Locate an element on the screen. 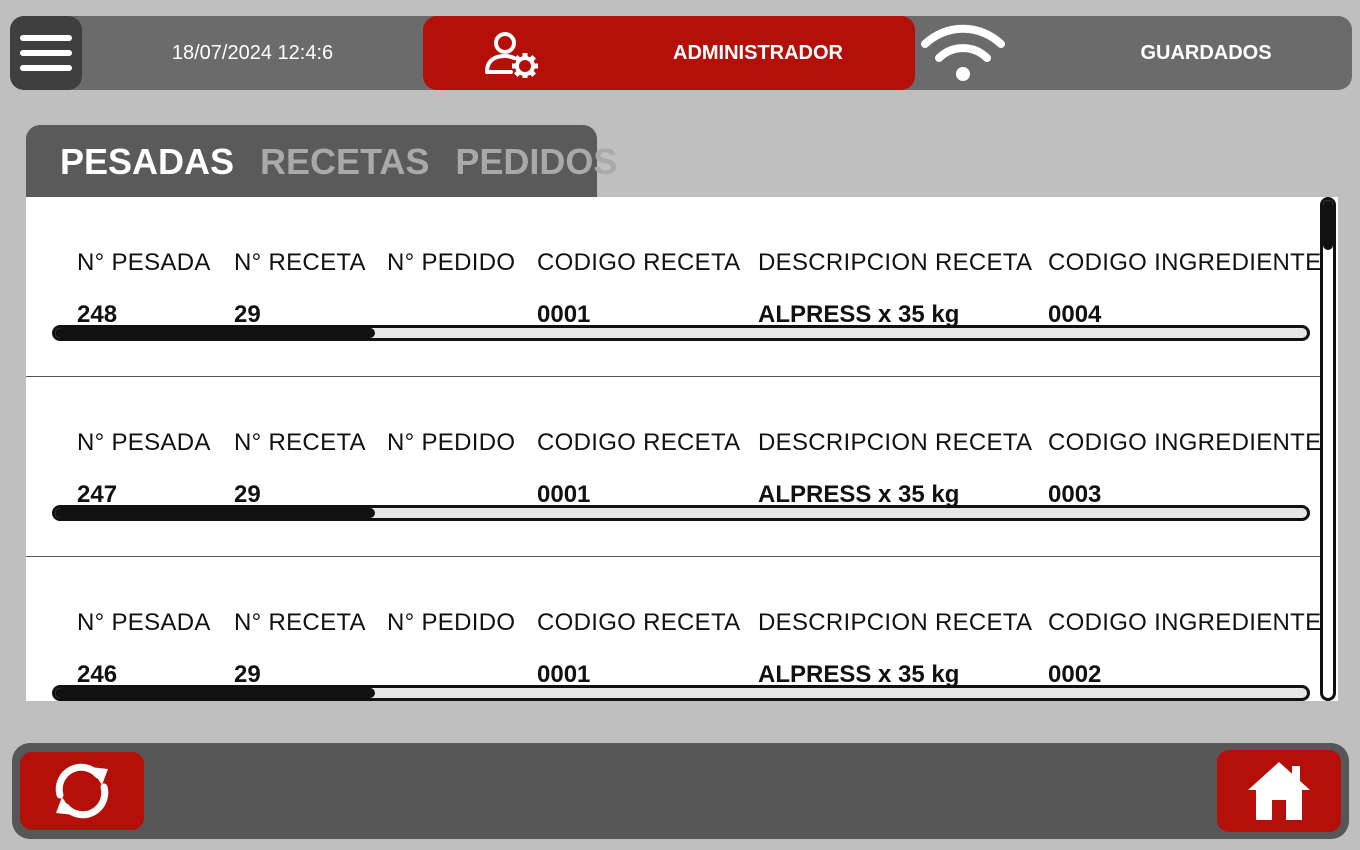 The height and width of the screenshot is (850, 1360). refresh-button is located at coordinates (82, 791).